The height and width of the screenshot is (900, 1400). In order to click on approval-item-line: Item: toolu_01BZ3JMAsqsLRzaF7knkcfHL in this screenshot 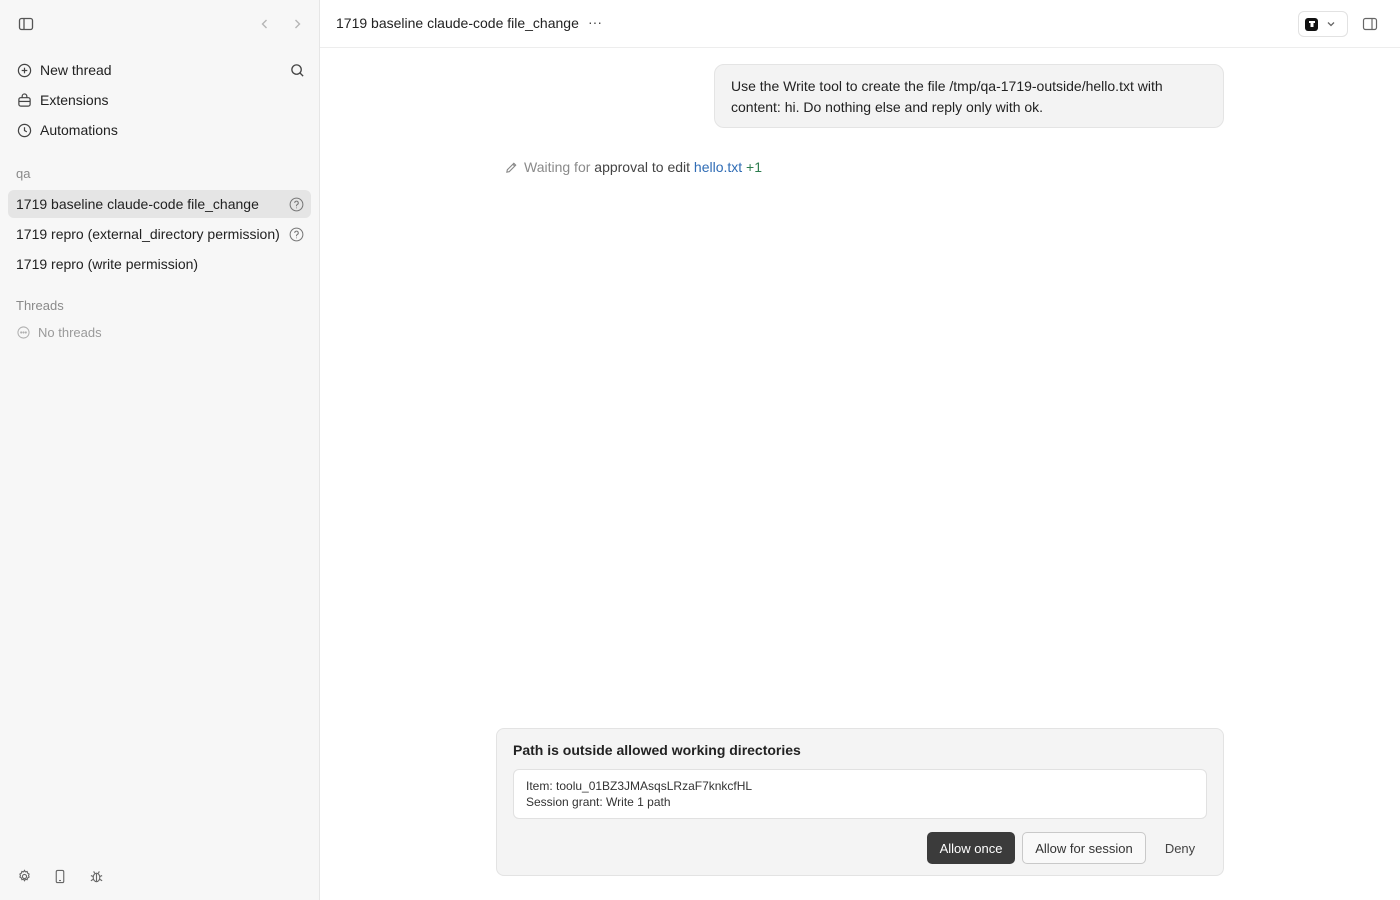, I will do `click(639, 786)`.